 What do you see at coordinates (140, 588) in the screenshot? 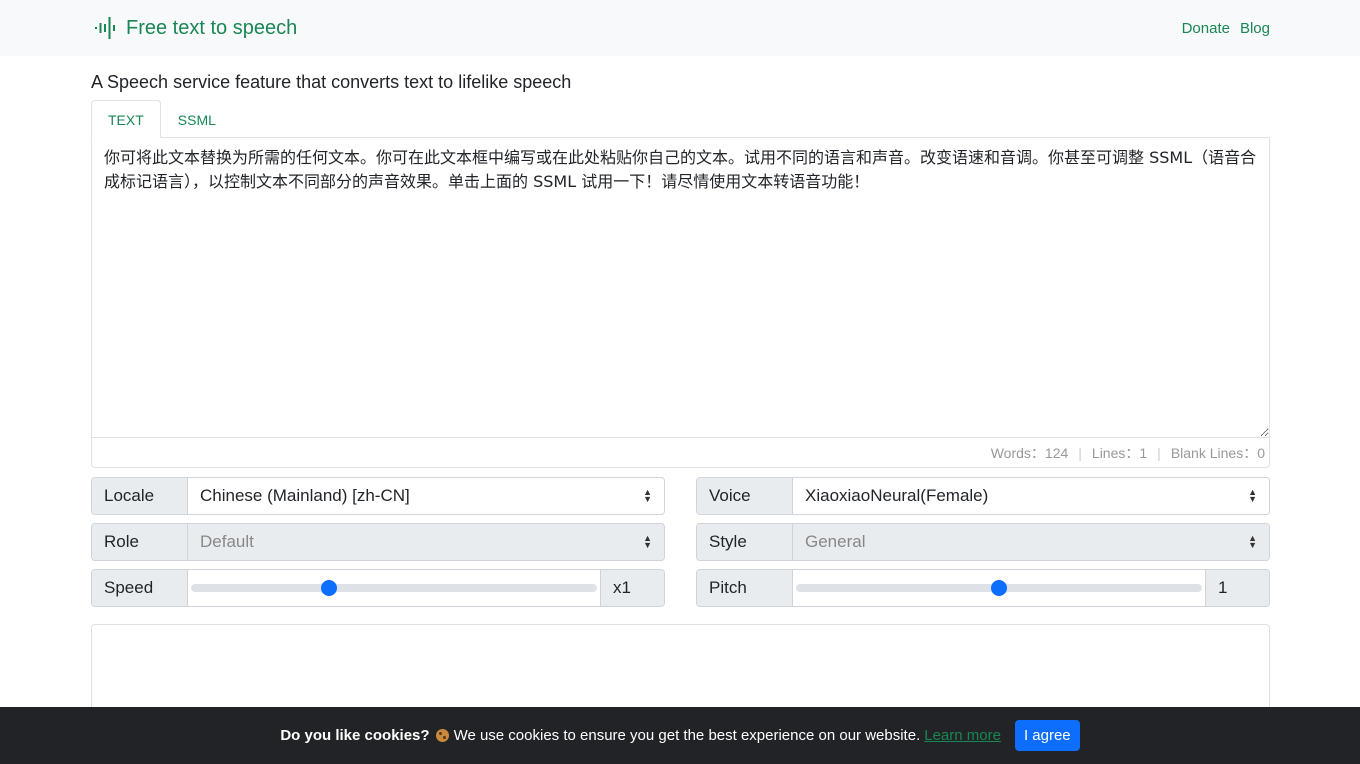
I see `speed-label: Speed` at bounding box center [140, 588].